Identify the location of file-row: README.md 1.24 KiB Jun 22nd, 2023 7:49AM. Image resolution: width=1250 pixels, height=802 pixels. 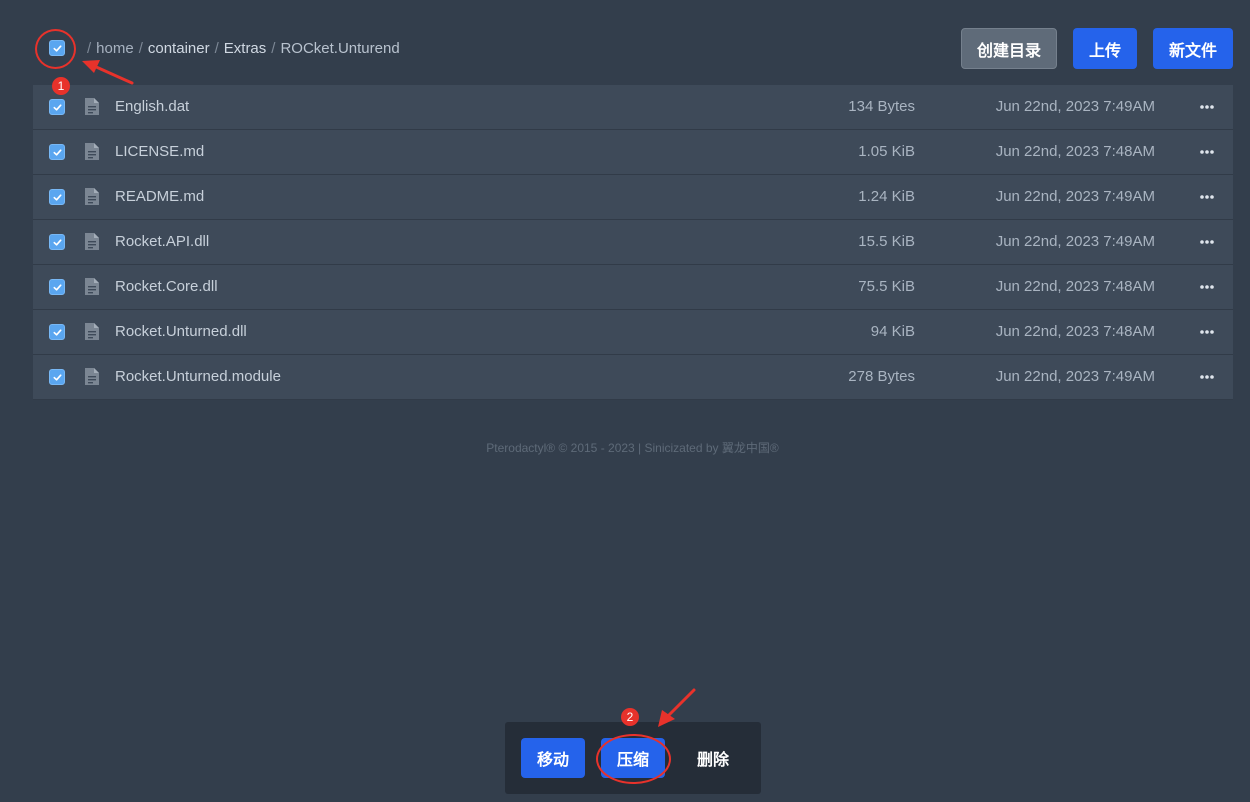
(633, 197).